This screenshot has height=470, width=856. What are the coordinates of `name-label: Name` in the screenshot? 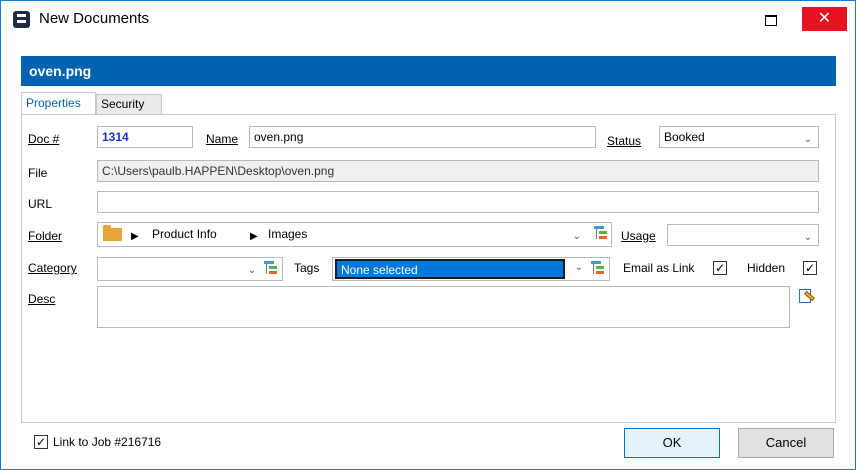 It's located at (222, 139).